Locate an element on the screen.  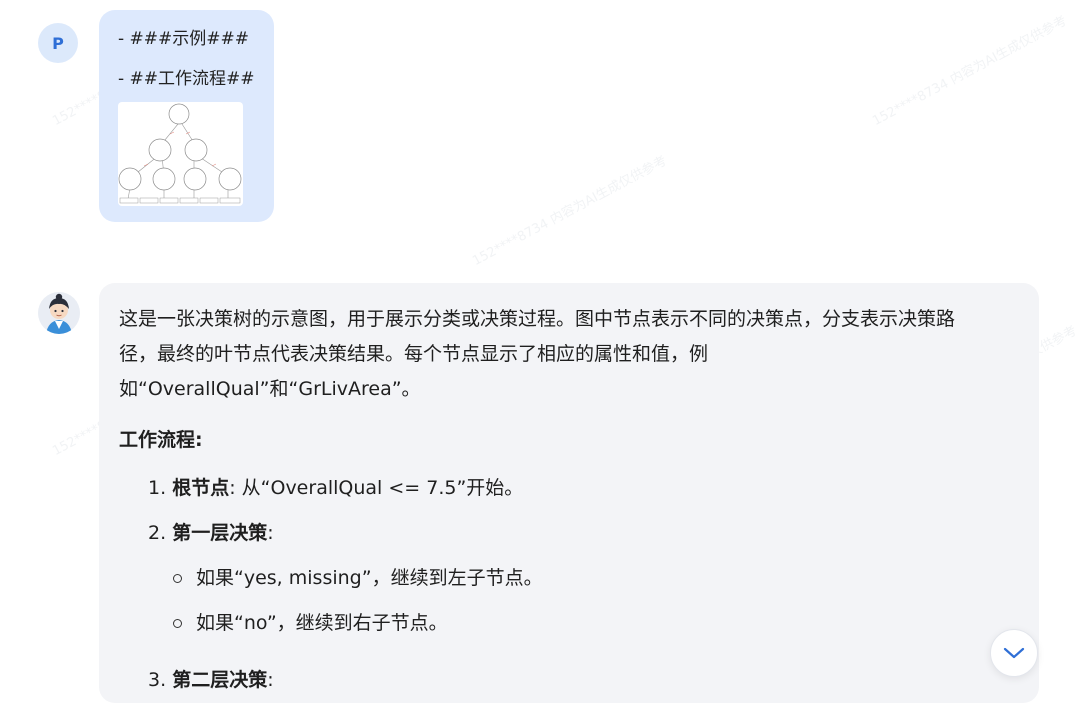
user-message-bubble: - ###示例### - ##工作流程## is located at coordinates (186, 116).